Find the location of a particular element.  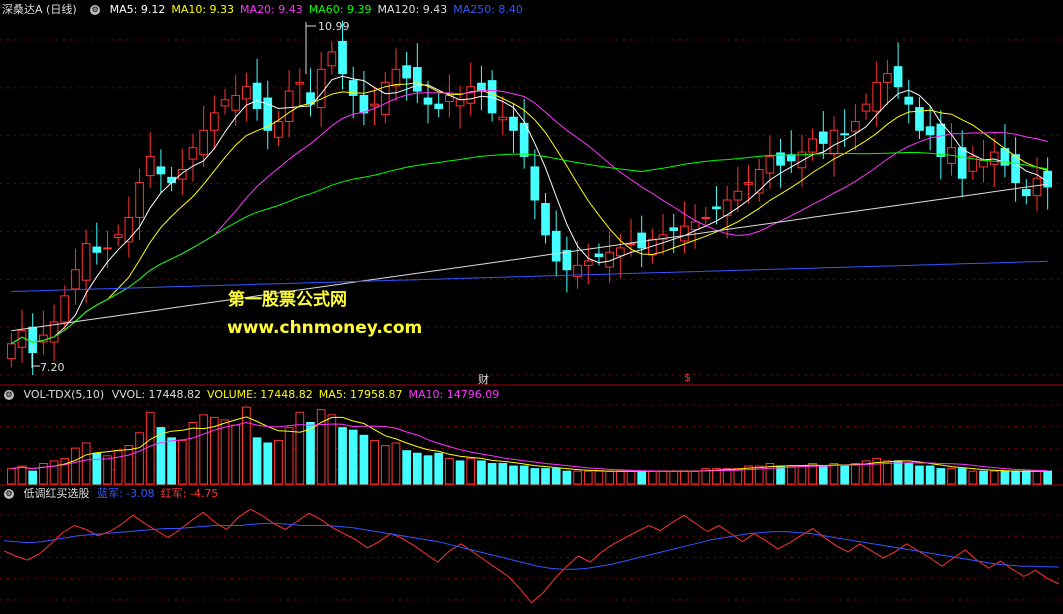

ma-legend-item: MA60: 9.39 is located at coordinates (340, 9).